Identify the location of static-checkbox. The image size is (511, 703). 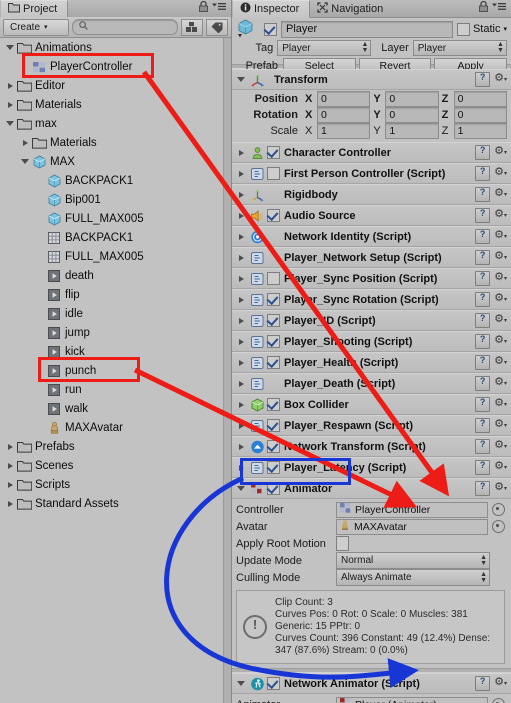
(463, 29).